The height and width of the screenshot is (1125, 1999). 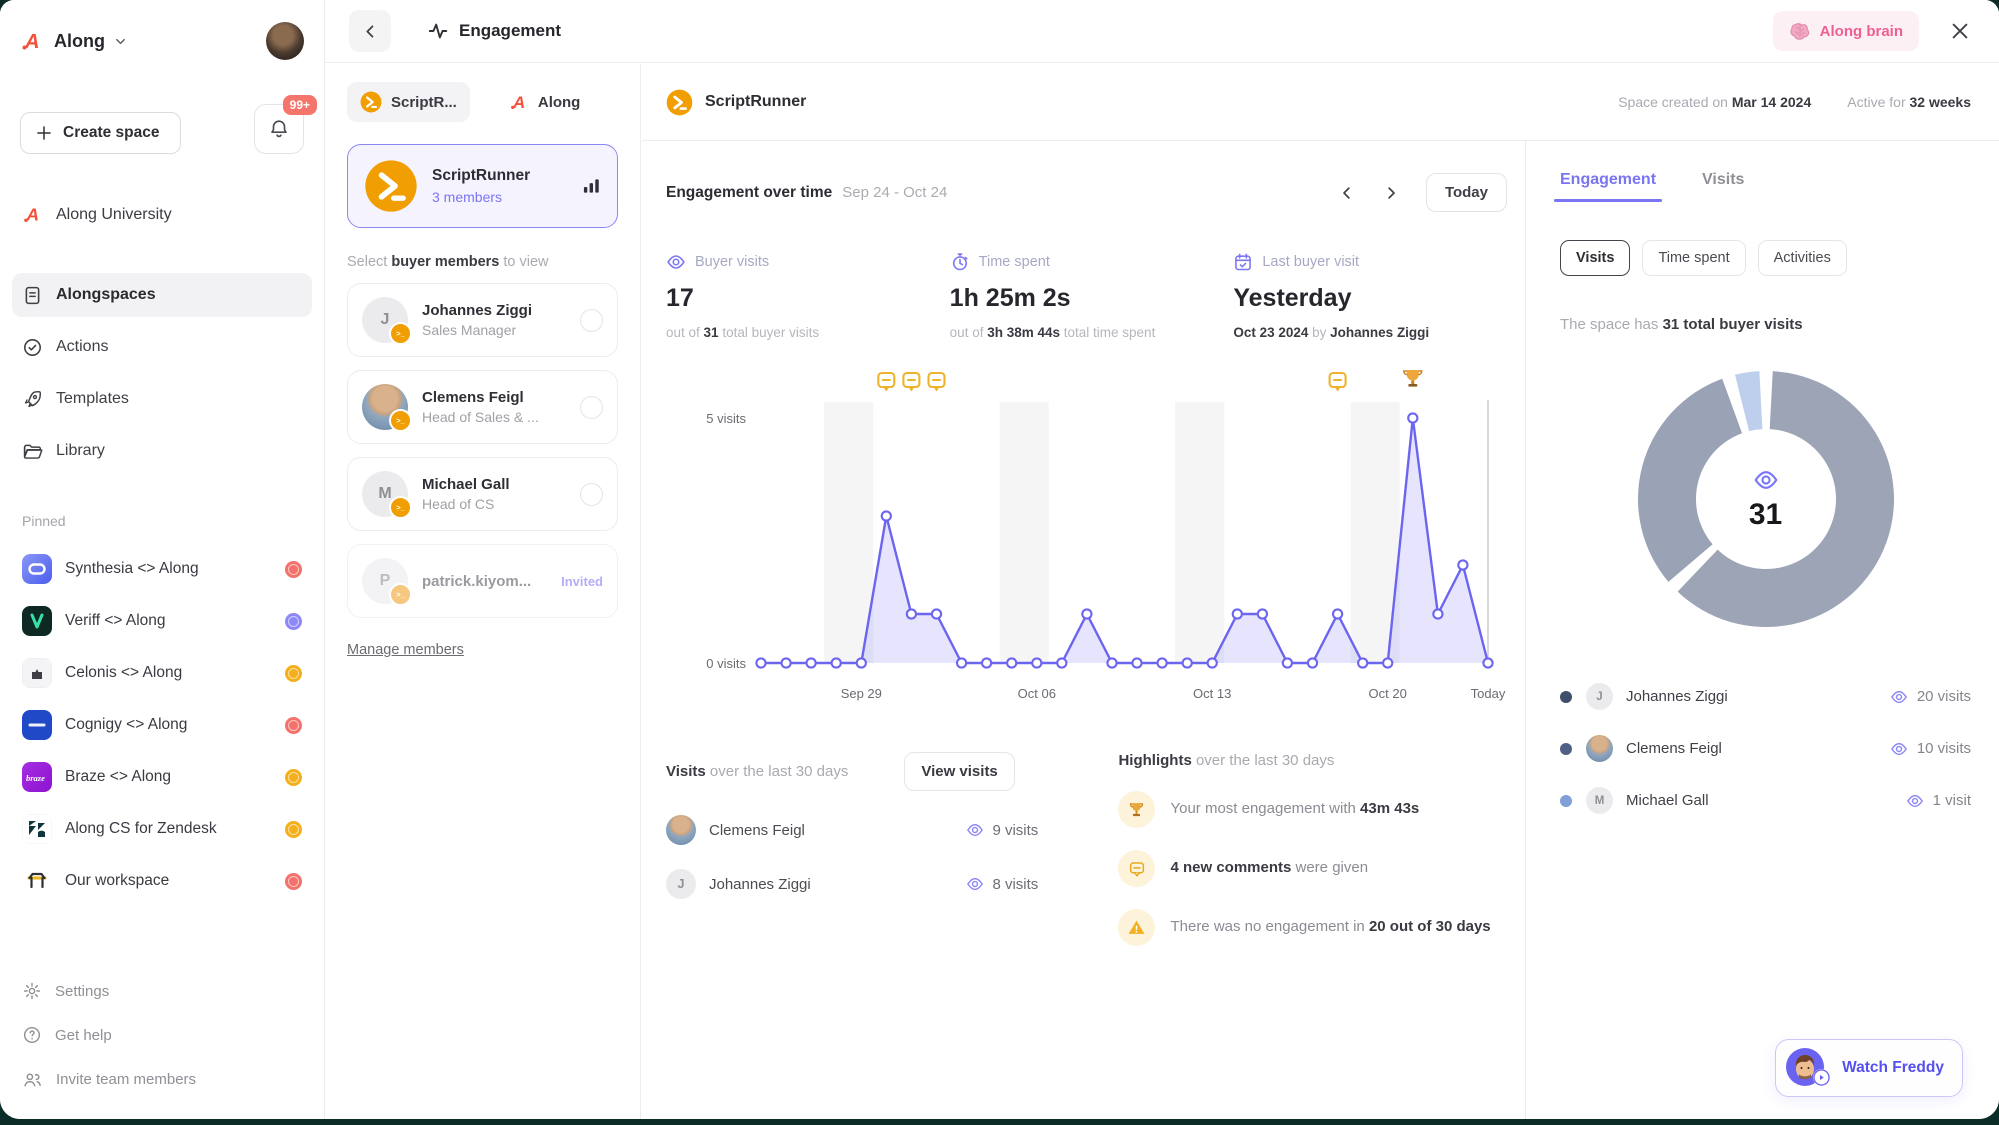 I want to click on pinned-item-synthesia: Synthesia <> Along, so click(x=162, y=569).